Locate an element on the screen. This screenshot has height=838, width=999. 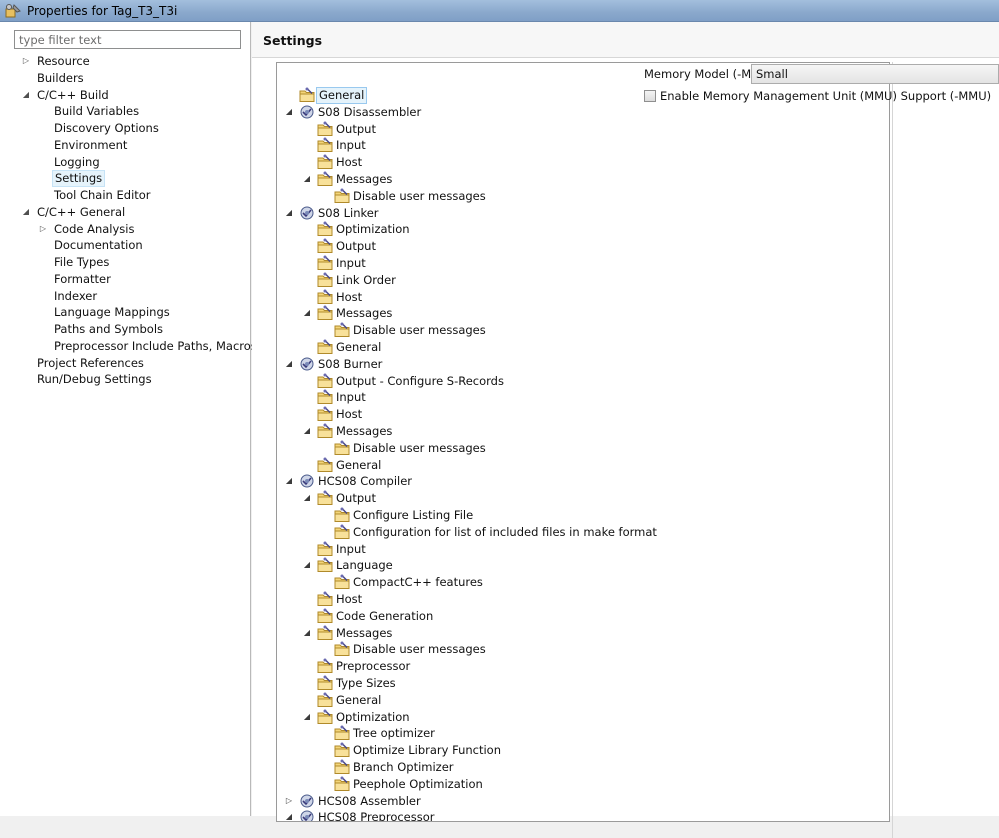
filter-input is located at coordinates (127, 39).